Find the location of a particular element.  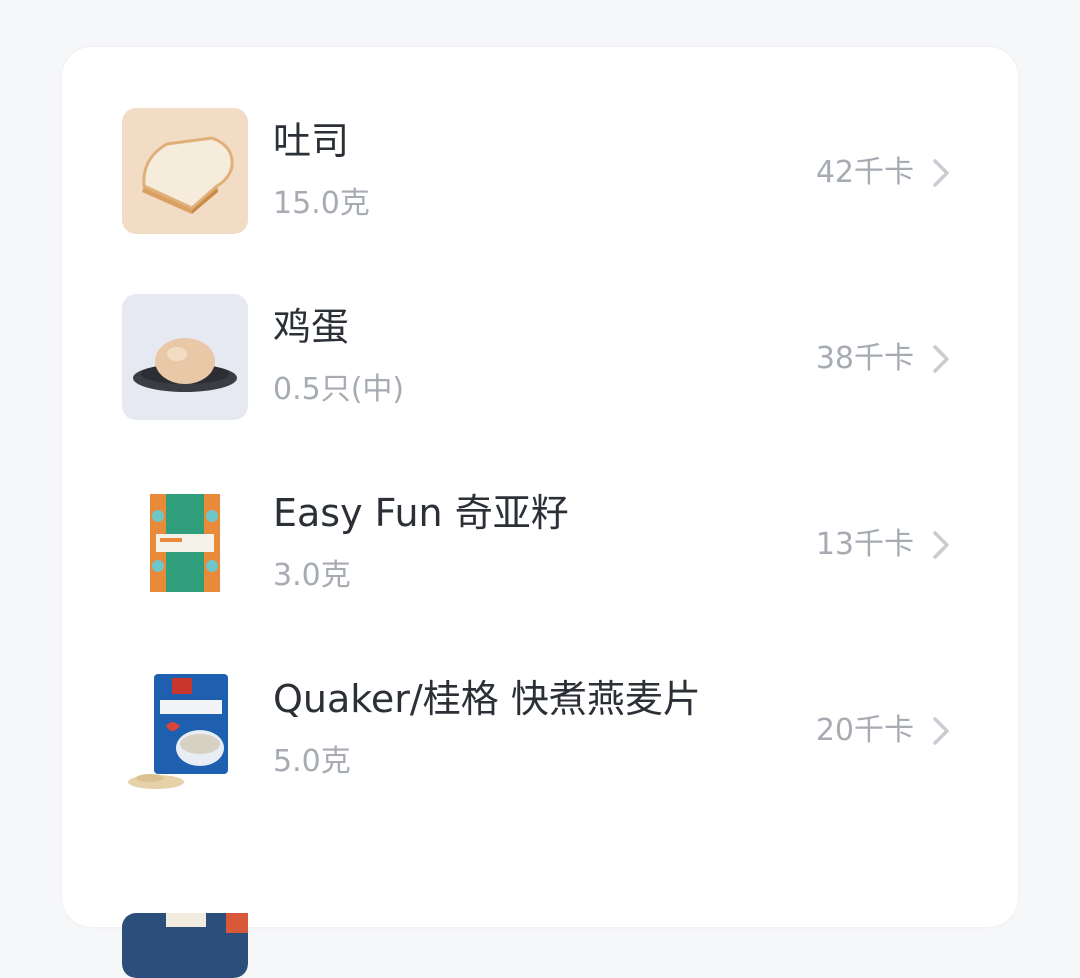

food-calories: 42千卡 is located at coordinates (864, 172).